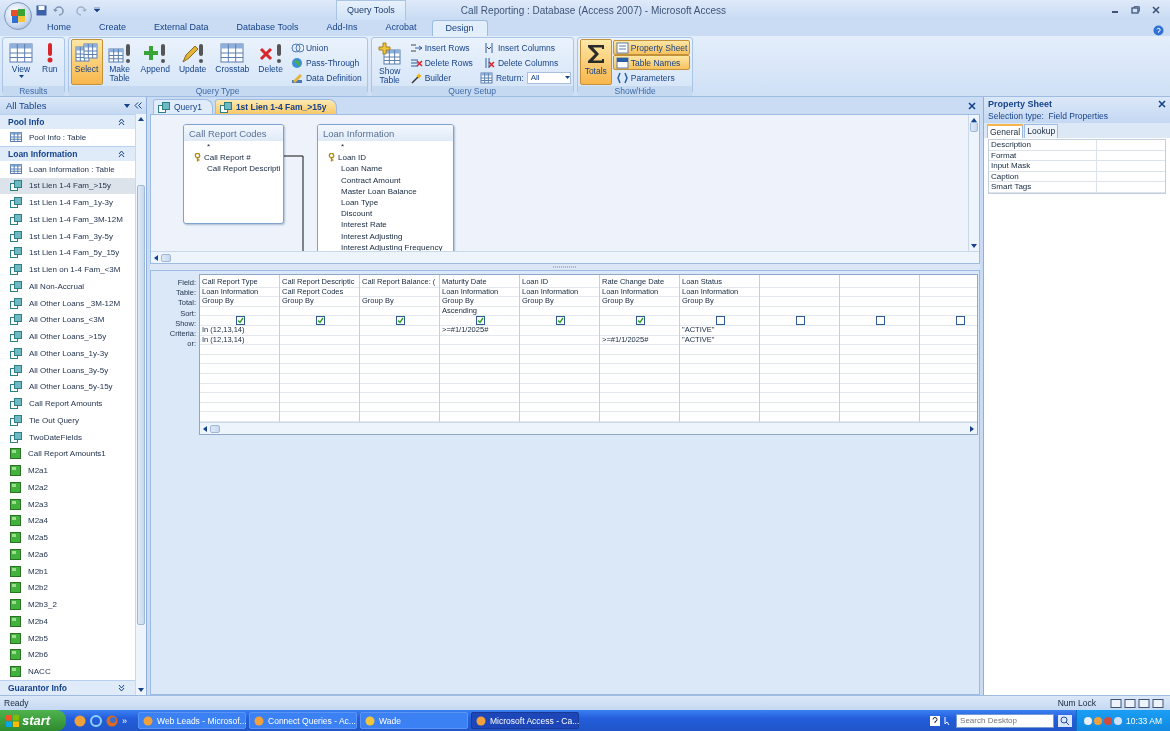  I want to click on field-list: Loan Information * Loan ID Loan Name Contract Amount Master Loan Balance Loan Type Discount Interest Rate Interest Adjusting Interest Adjusting Frequency, so click(385, 187).